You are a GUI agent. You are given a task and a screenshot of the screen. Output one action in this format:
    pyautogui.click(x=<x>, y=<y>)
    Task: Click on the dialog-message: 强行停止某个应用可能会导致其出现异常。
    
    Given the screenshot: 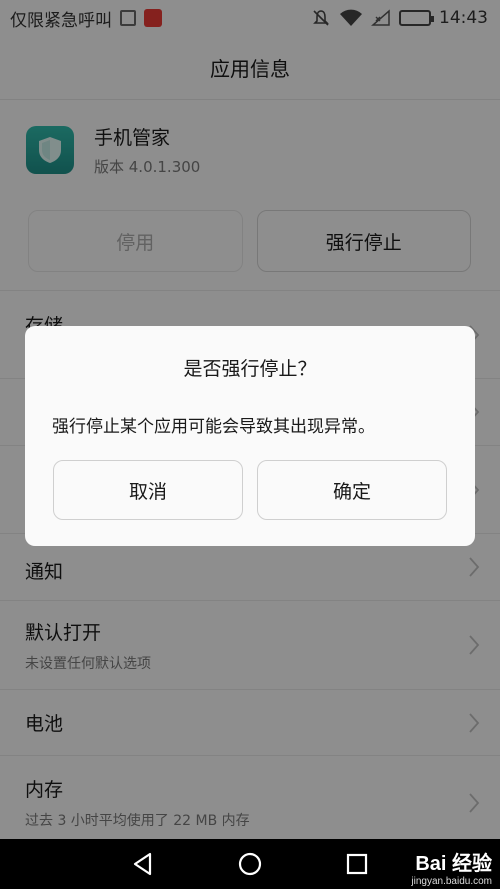 What is the action you would take?
    pyautogui.click(x=213, y=427)
    